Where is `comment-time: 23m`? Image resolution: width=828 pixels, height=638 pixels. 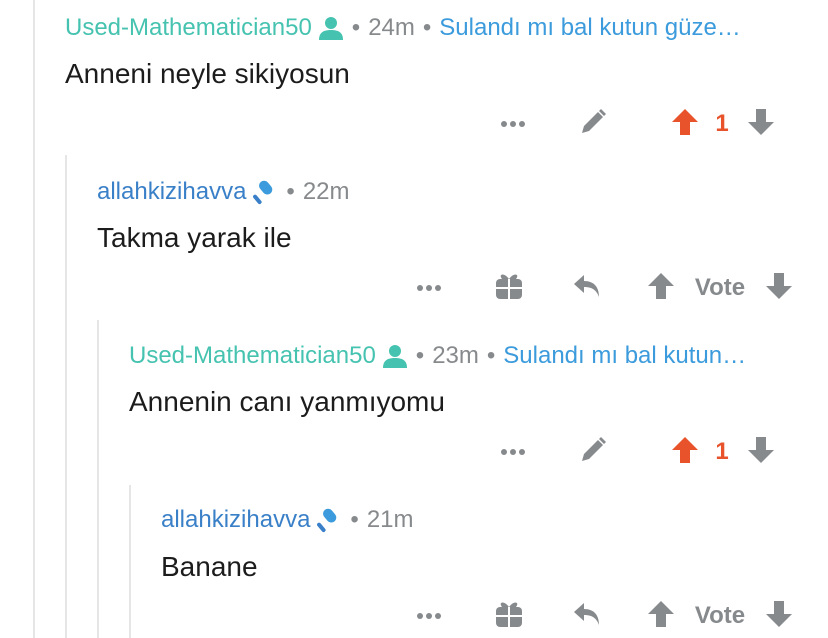 comment-time: 23m is located at coordinates (455, 355).